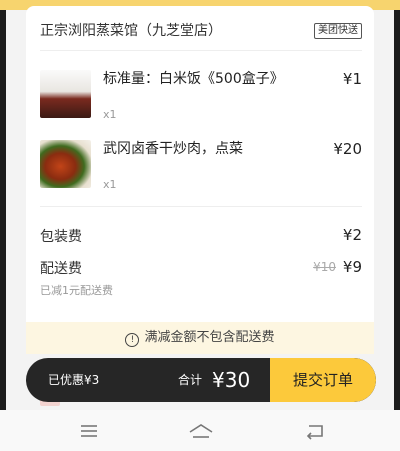 This screenshot has width=400, height=451. I want to click on notice-text: 满减金额不包含配送费, so click(209, 337).